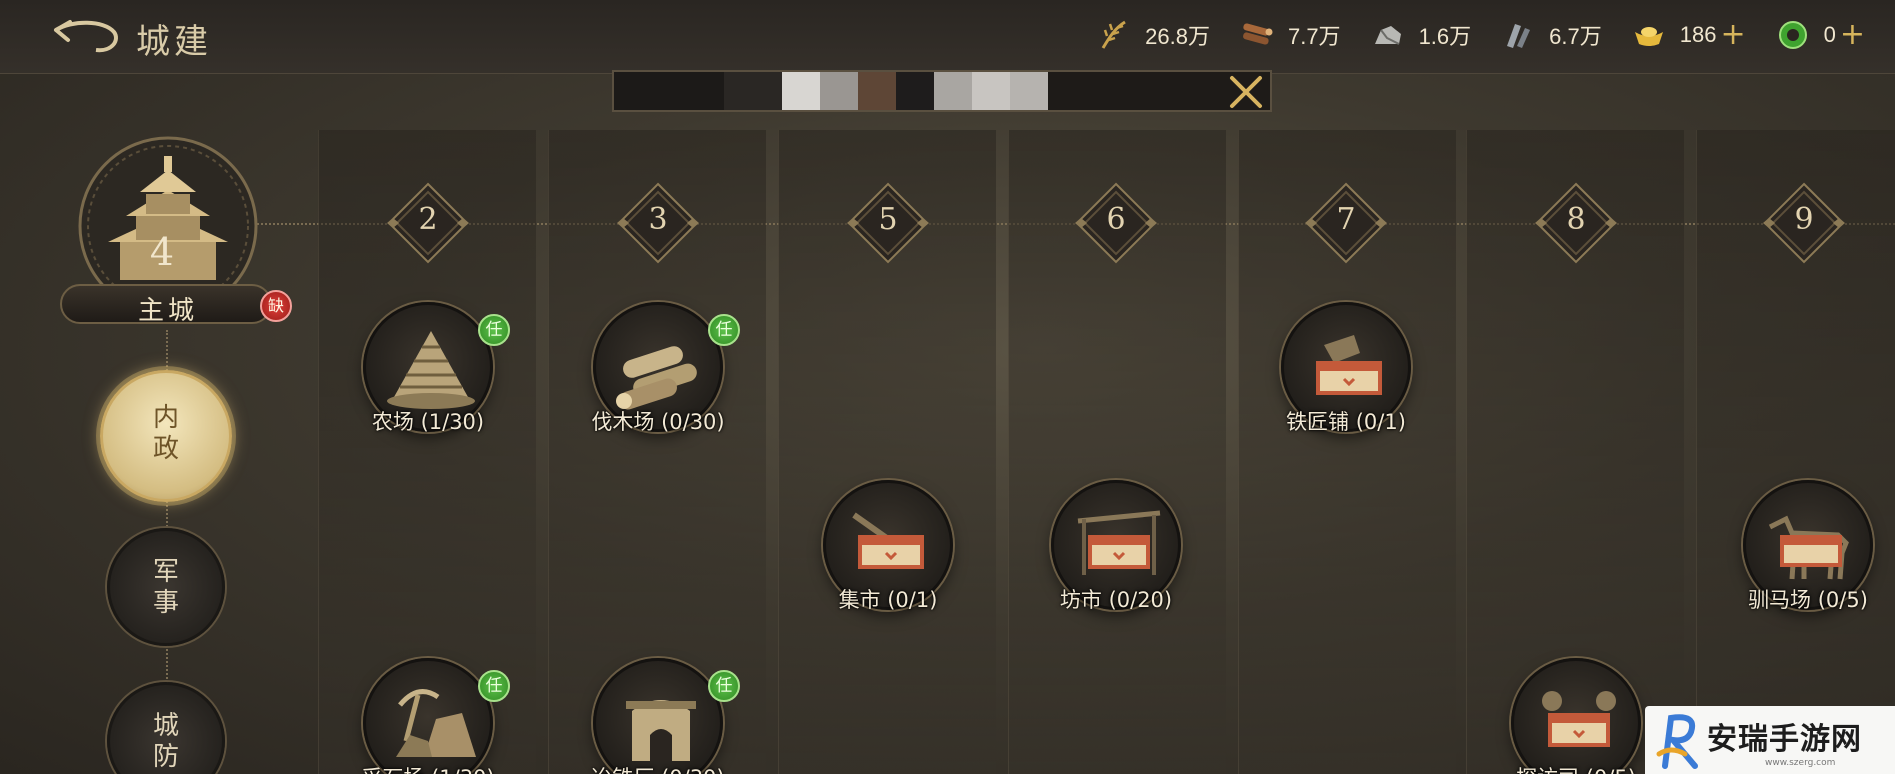  I want to click on tier-marker: 2, so click(428, 223).